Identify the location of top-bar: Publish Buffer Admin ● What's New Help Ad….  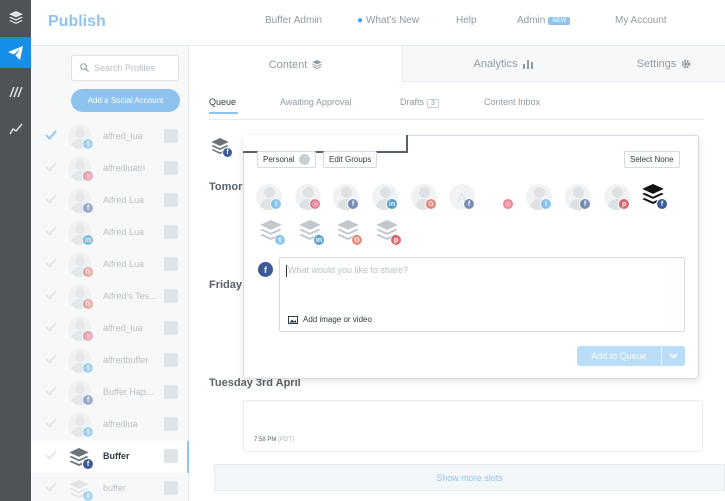
(378, 23).